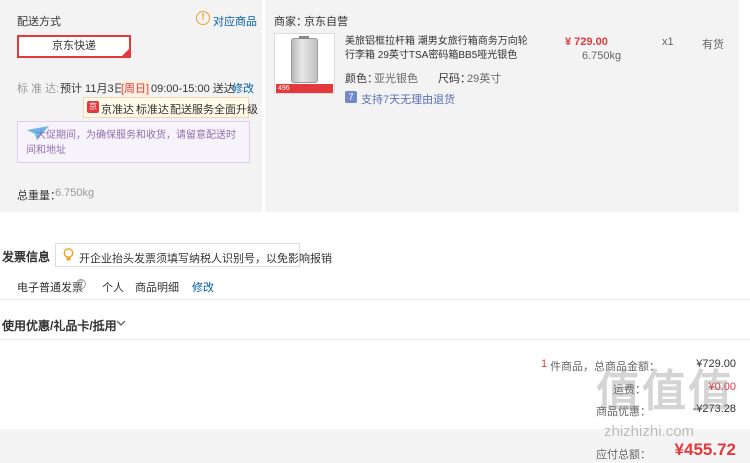  I want to click on product-price: ¥ 729.00, so click(586, 42).